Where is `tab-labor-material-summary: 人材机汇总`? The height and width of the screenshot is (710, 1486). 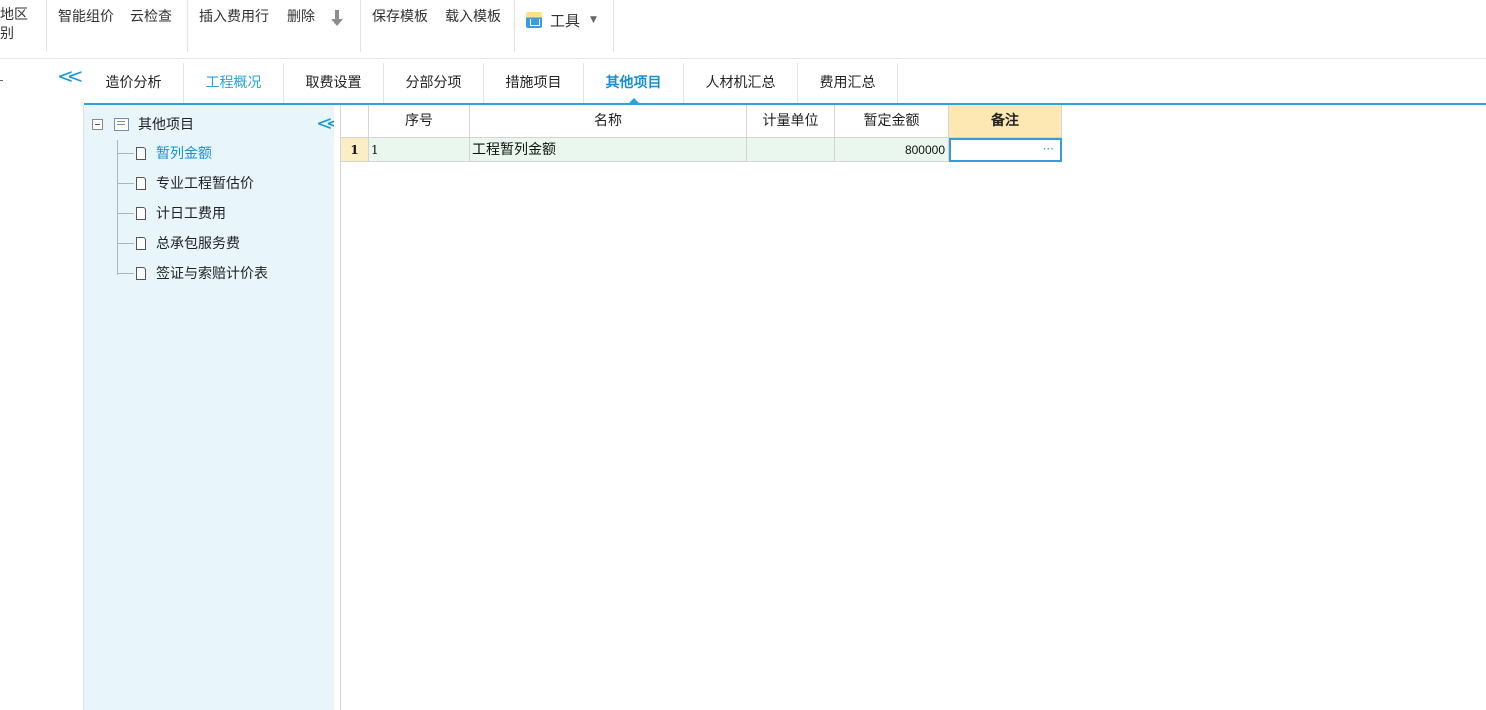 tab-labor-material-summary: 人材机汇总 is located at coordinates (741, 83).